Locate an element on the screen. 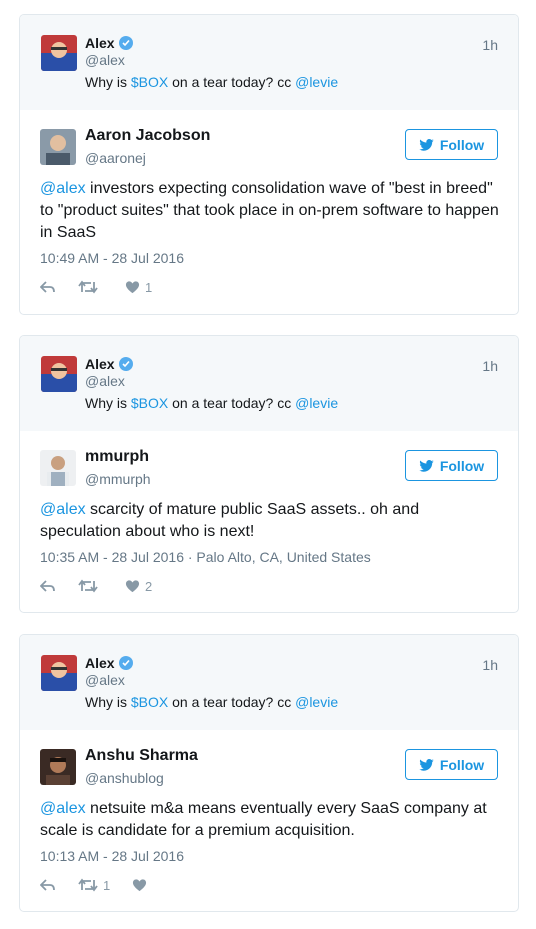  reply-author-name: Aaron Jacobson is located at coordinates (147, 136).